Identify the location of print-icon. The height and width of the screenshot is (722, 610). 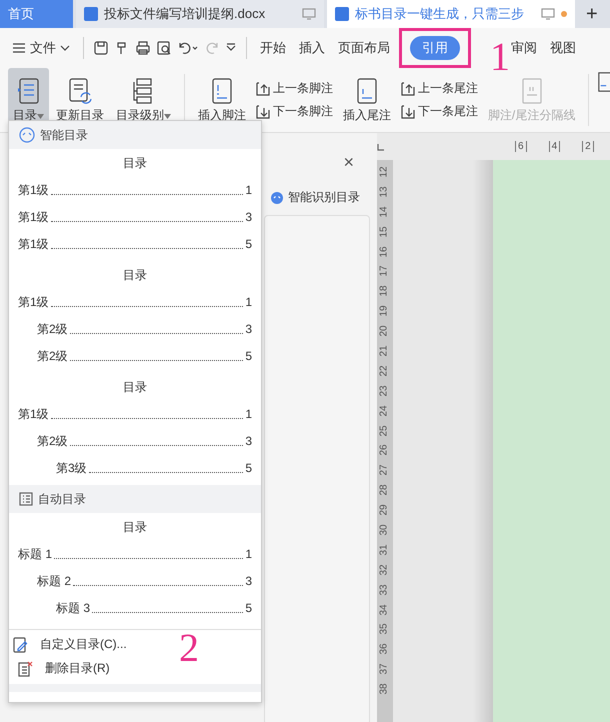
(143, 48).